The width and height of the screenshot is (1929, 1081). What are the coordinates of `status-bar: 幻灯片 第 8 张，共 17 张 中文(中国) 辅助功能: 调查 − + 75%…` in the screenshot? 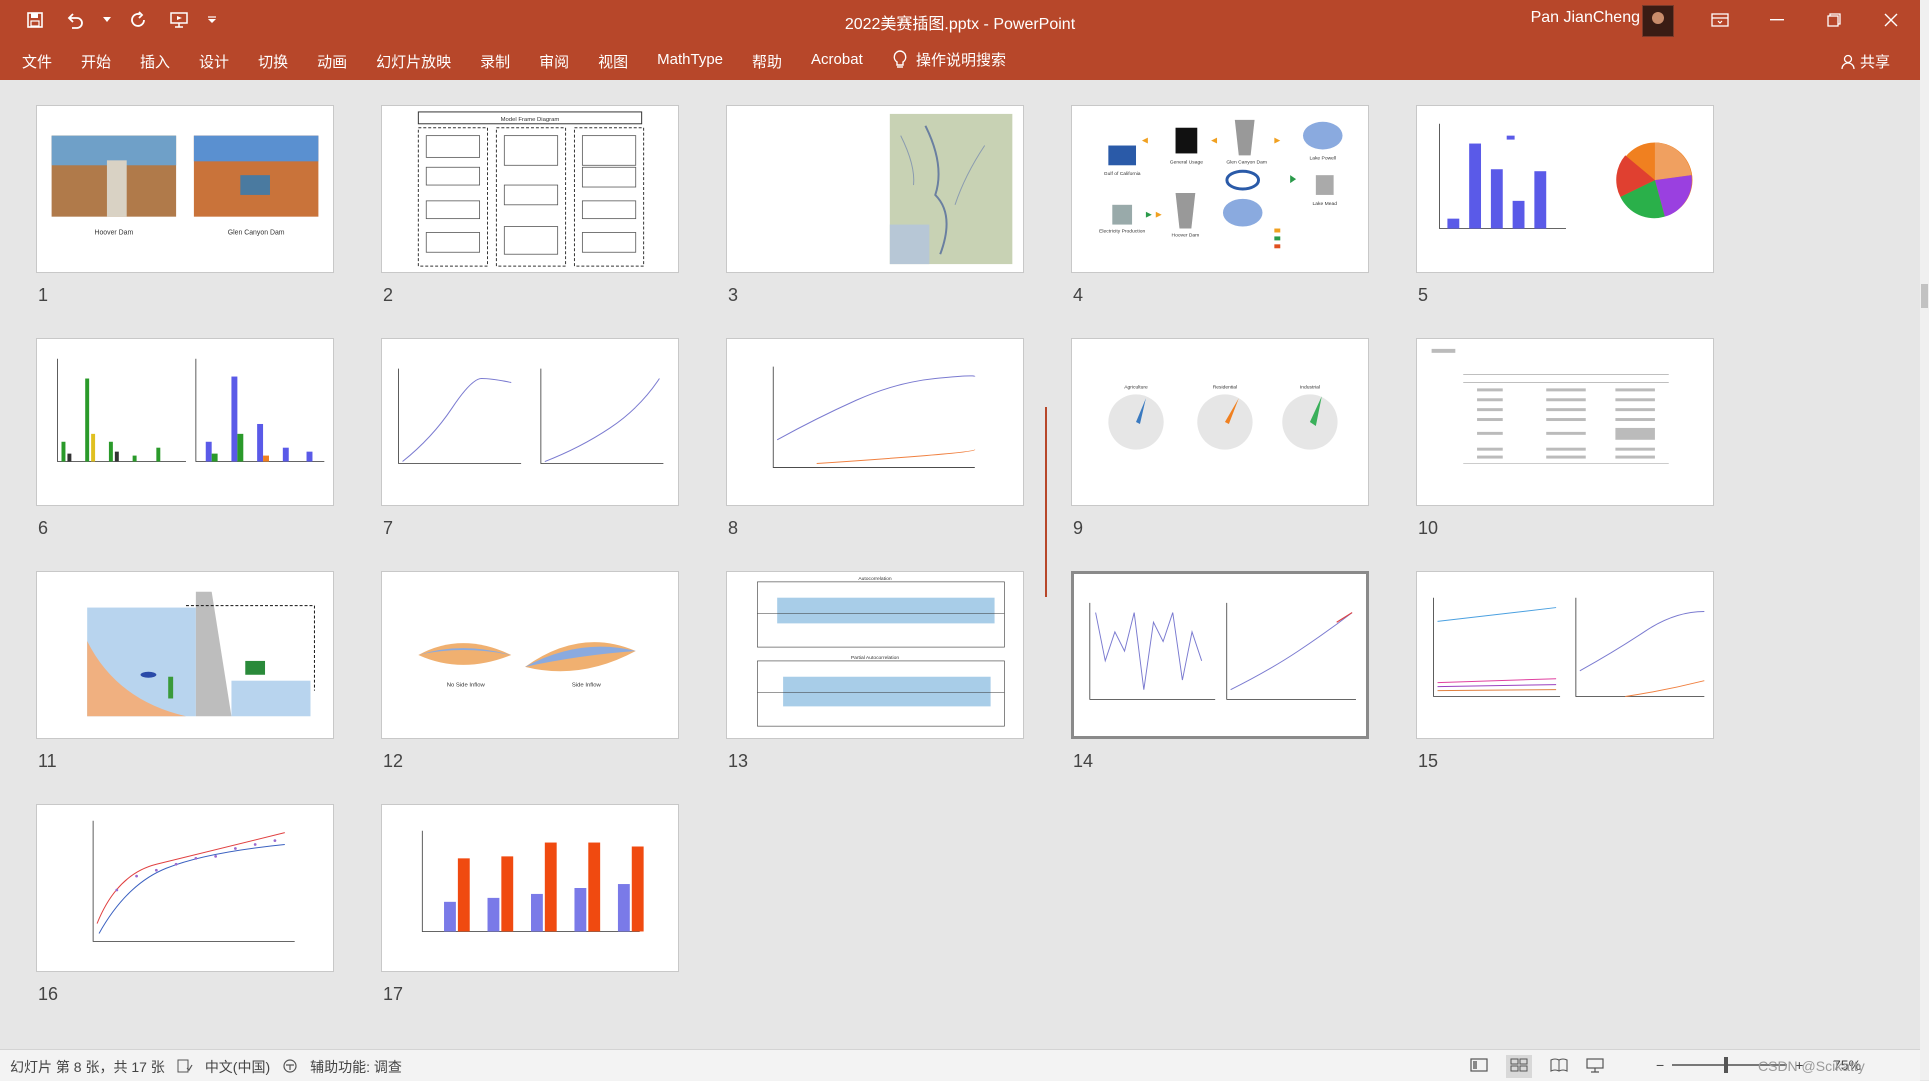 It's located at (960, 1065).